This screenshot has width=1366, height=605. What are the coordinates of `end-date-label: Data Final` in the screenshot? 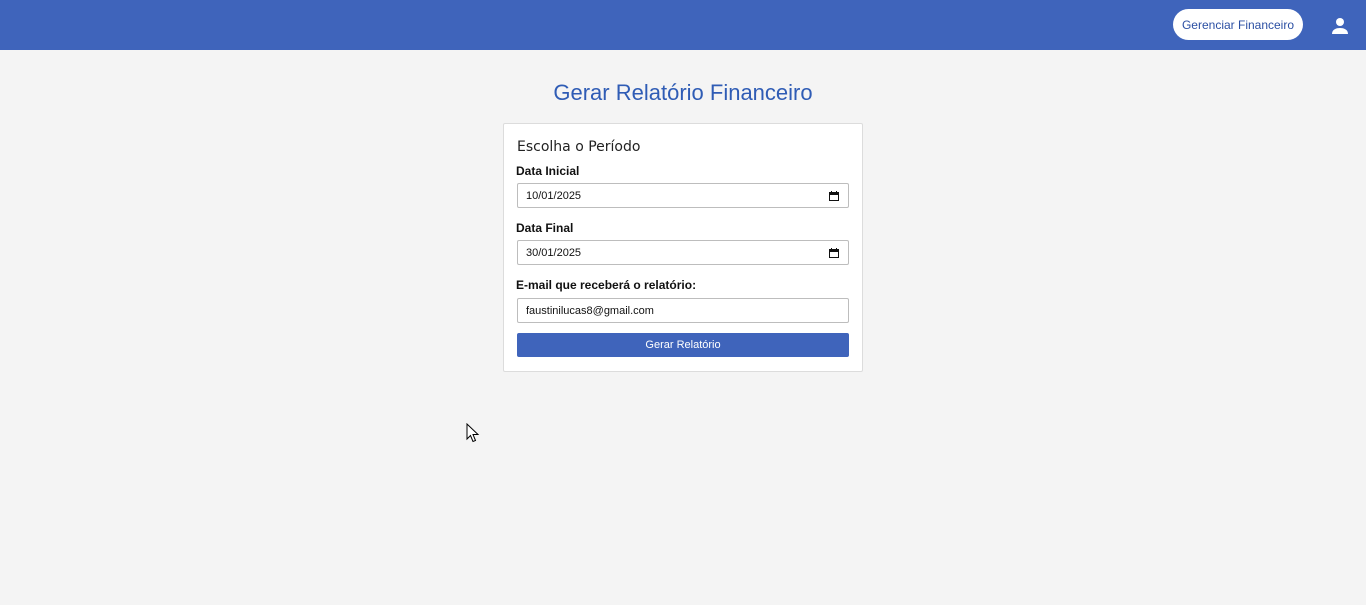 It's located at (545, 228).